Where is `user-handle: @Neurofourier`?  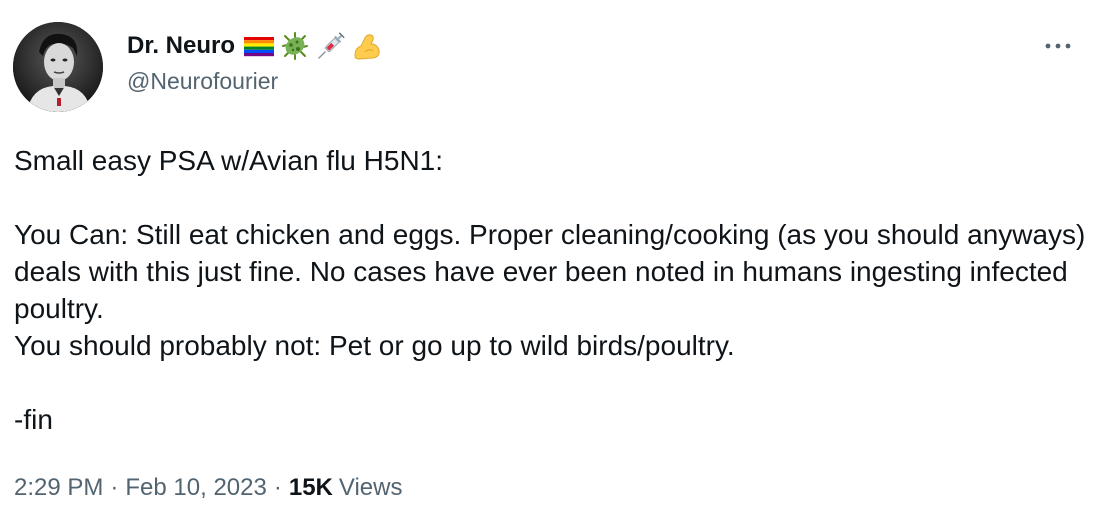 user-handle: @Neurofourier is located at coordinates (257, 81).